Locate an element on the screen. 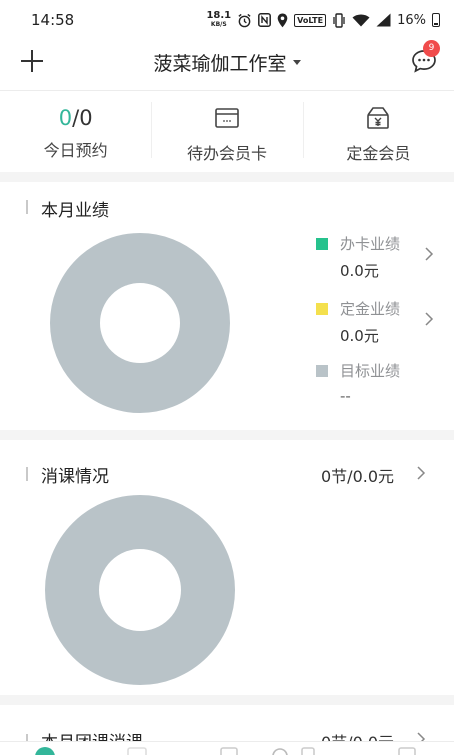 The image size is (454, 755). cell-signal-icon is located at coordinates (383, 20).